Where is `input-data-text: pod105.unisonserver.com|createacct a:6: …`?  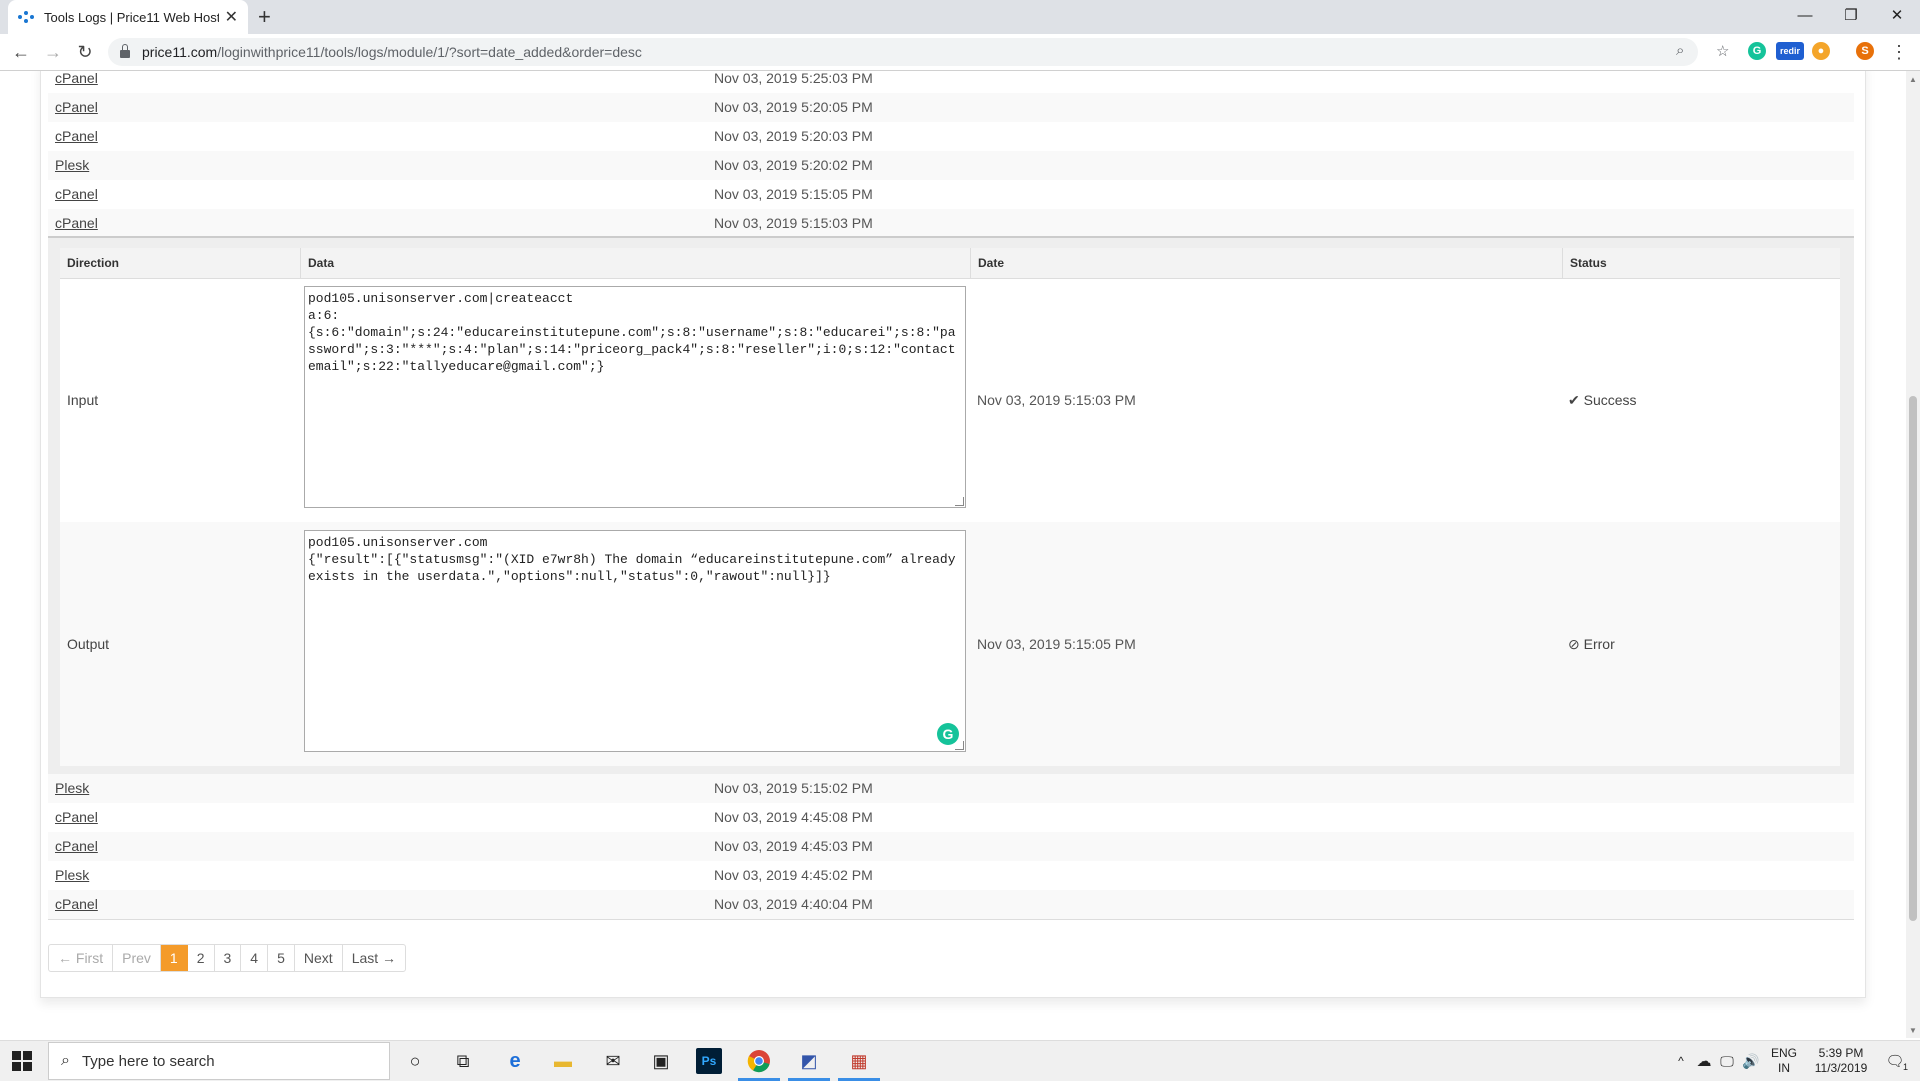
input-data-text: pod105.unisonserver.com|createacct a:6: … is located at coordinates (632, 332).